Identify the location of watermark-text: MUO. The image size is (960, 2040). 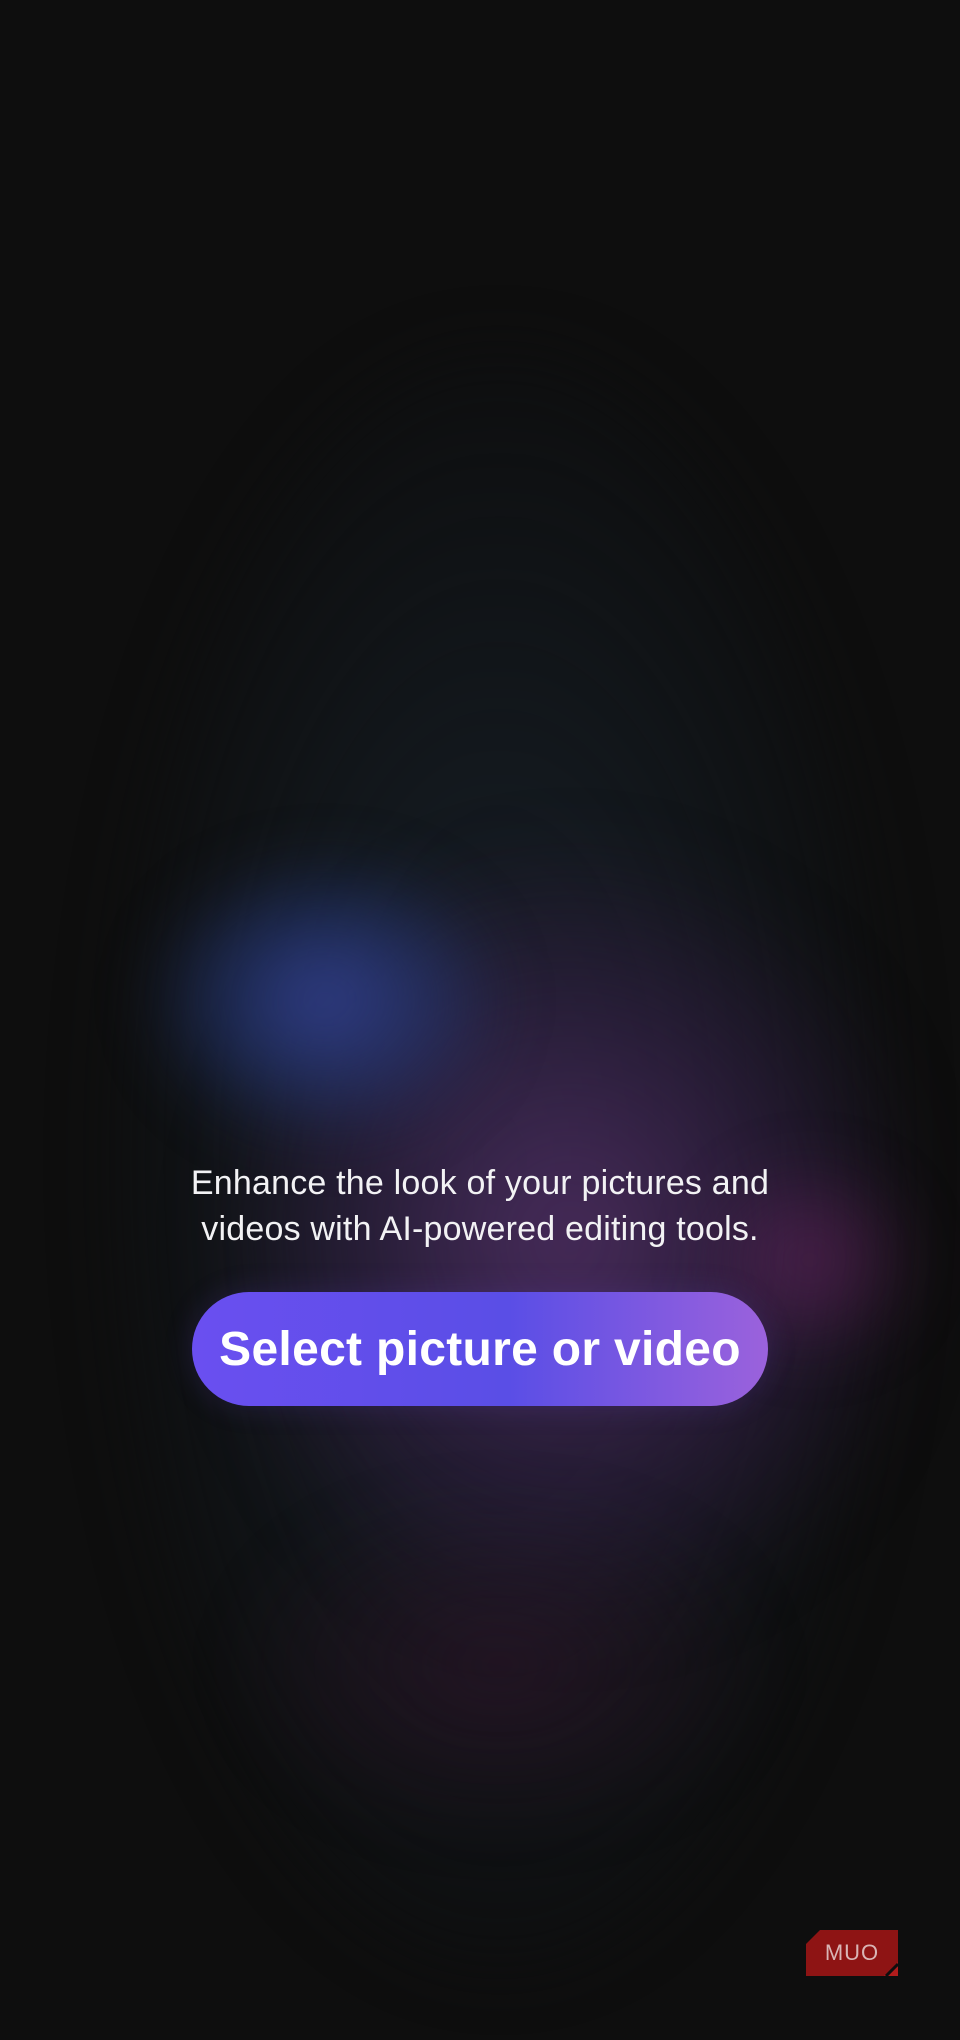
(852, 1952).